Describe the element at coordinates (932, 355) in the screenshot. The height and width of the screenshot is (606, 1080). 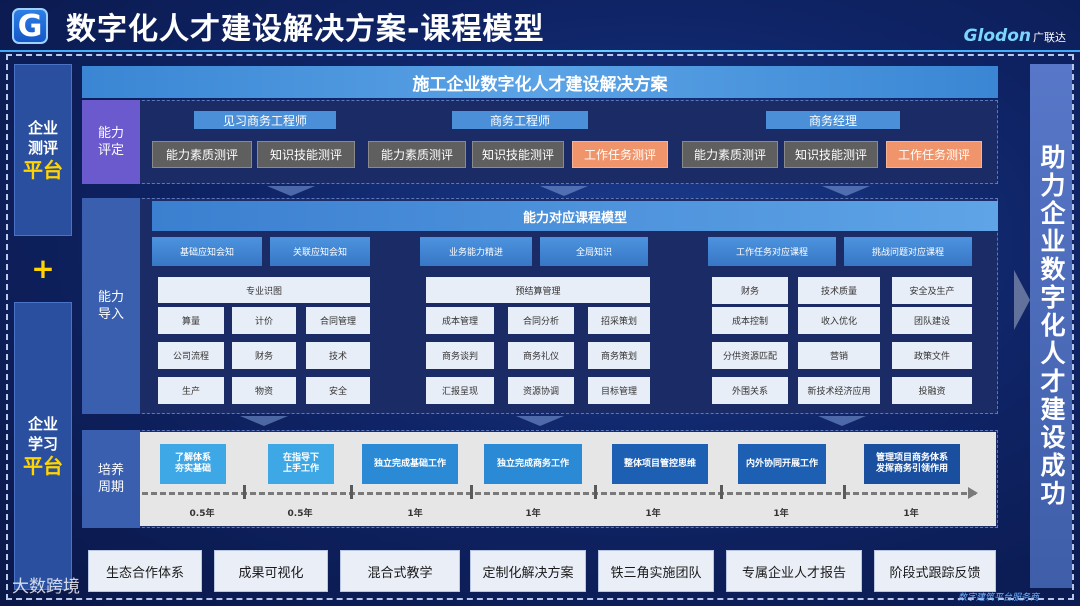
I see `course-item: 政策文件` at that location.